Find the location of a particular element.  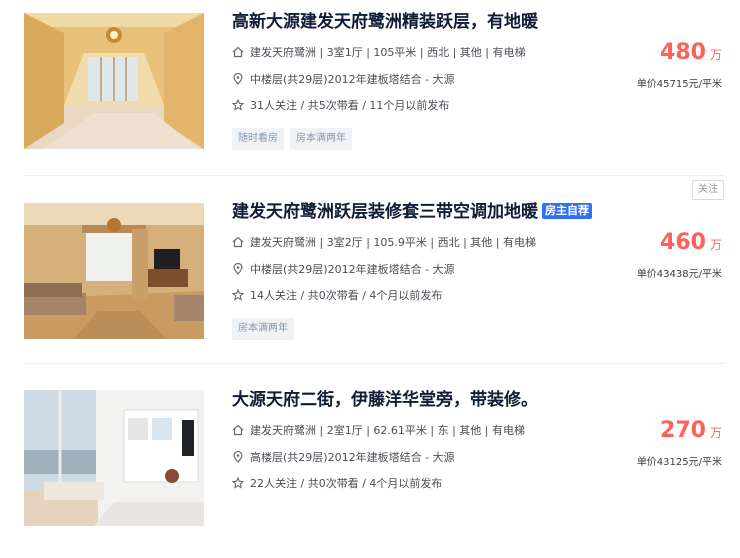

follow-info-text: 14人关注 / 共0次带看 / 4个月以前发布 is located at coordinates (346, 295).